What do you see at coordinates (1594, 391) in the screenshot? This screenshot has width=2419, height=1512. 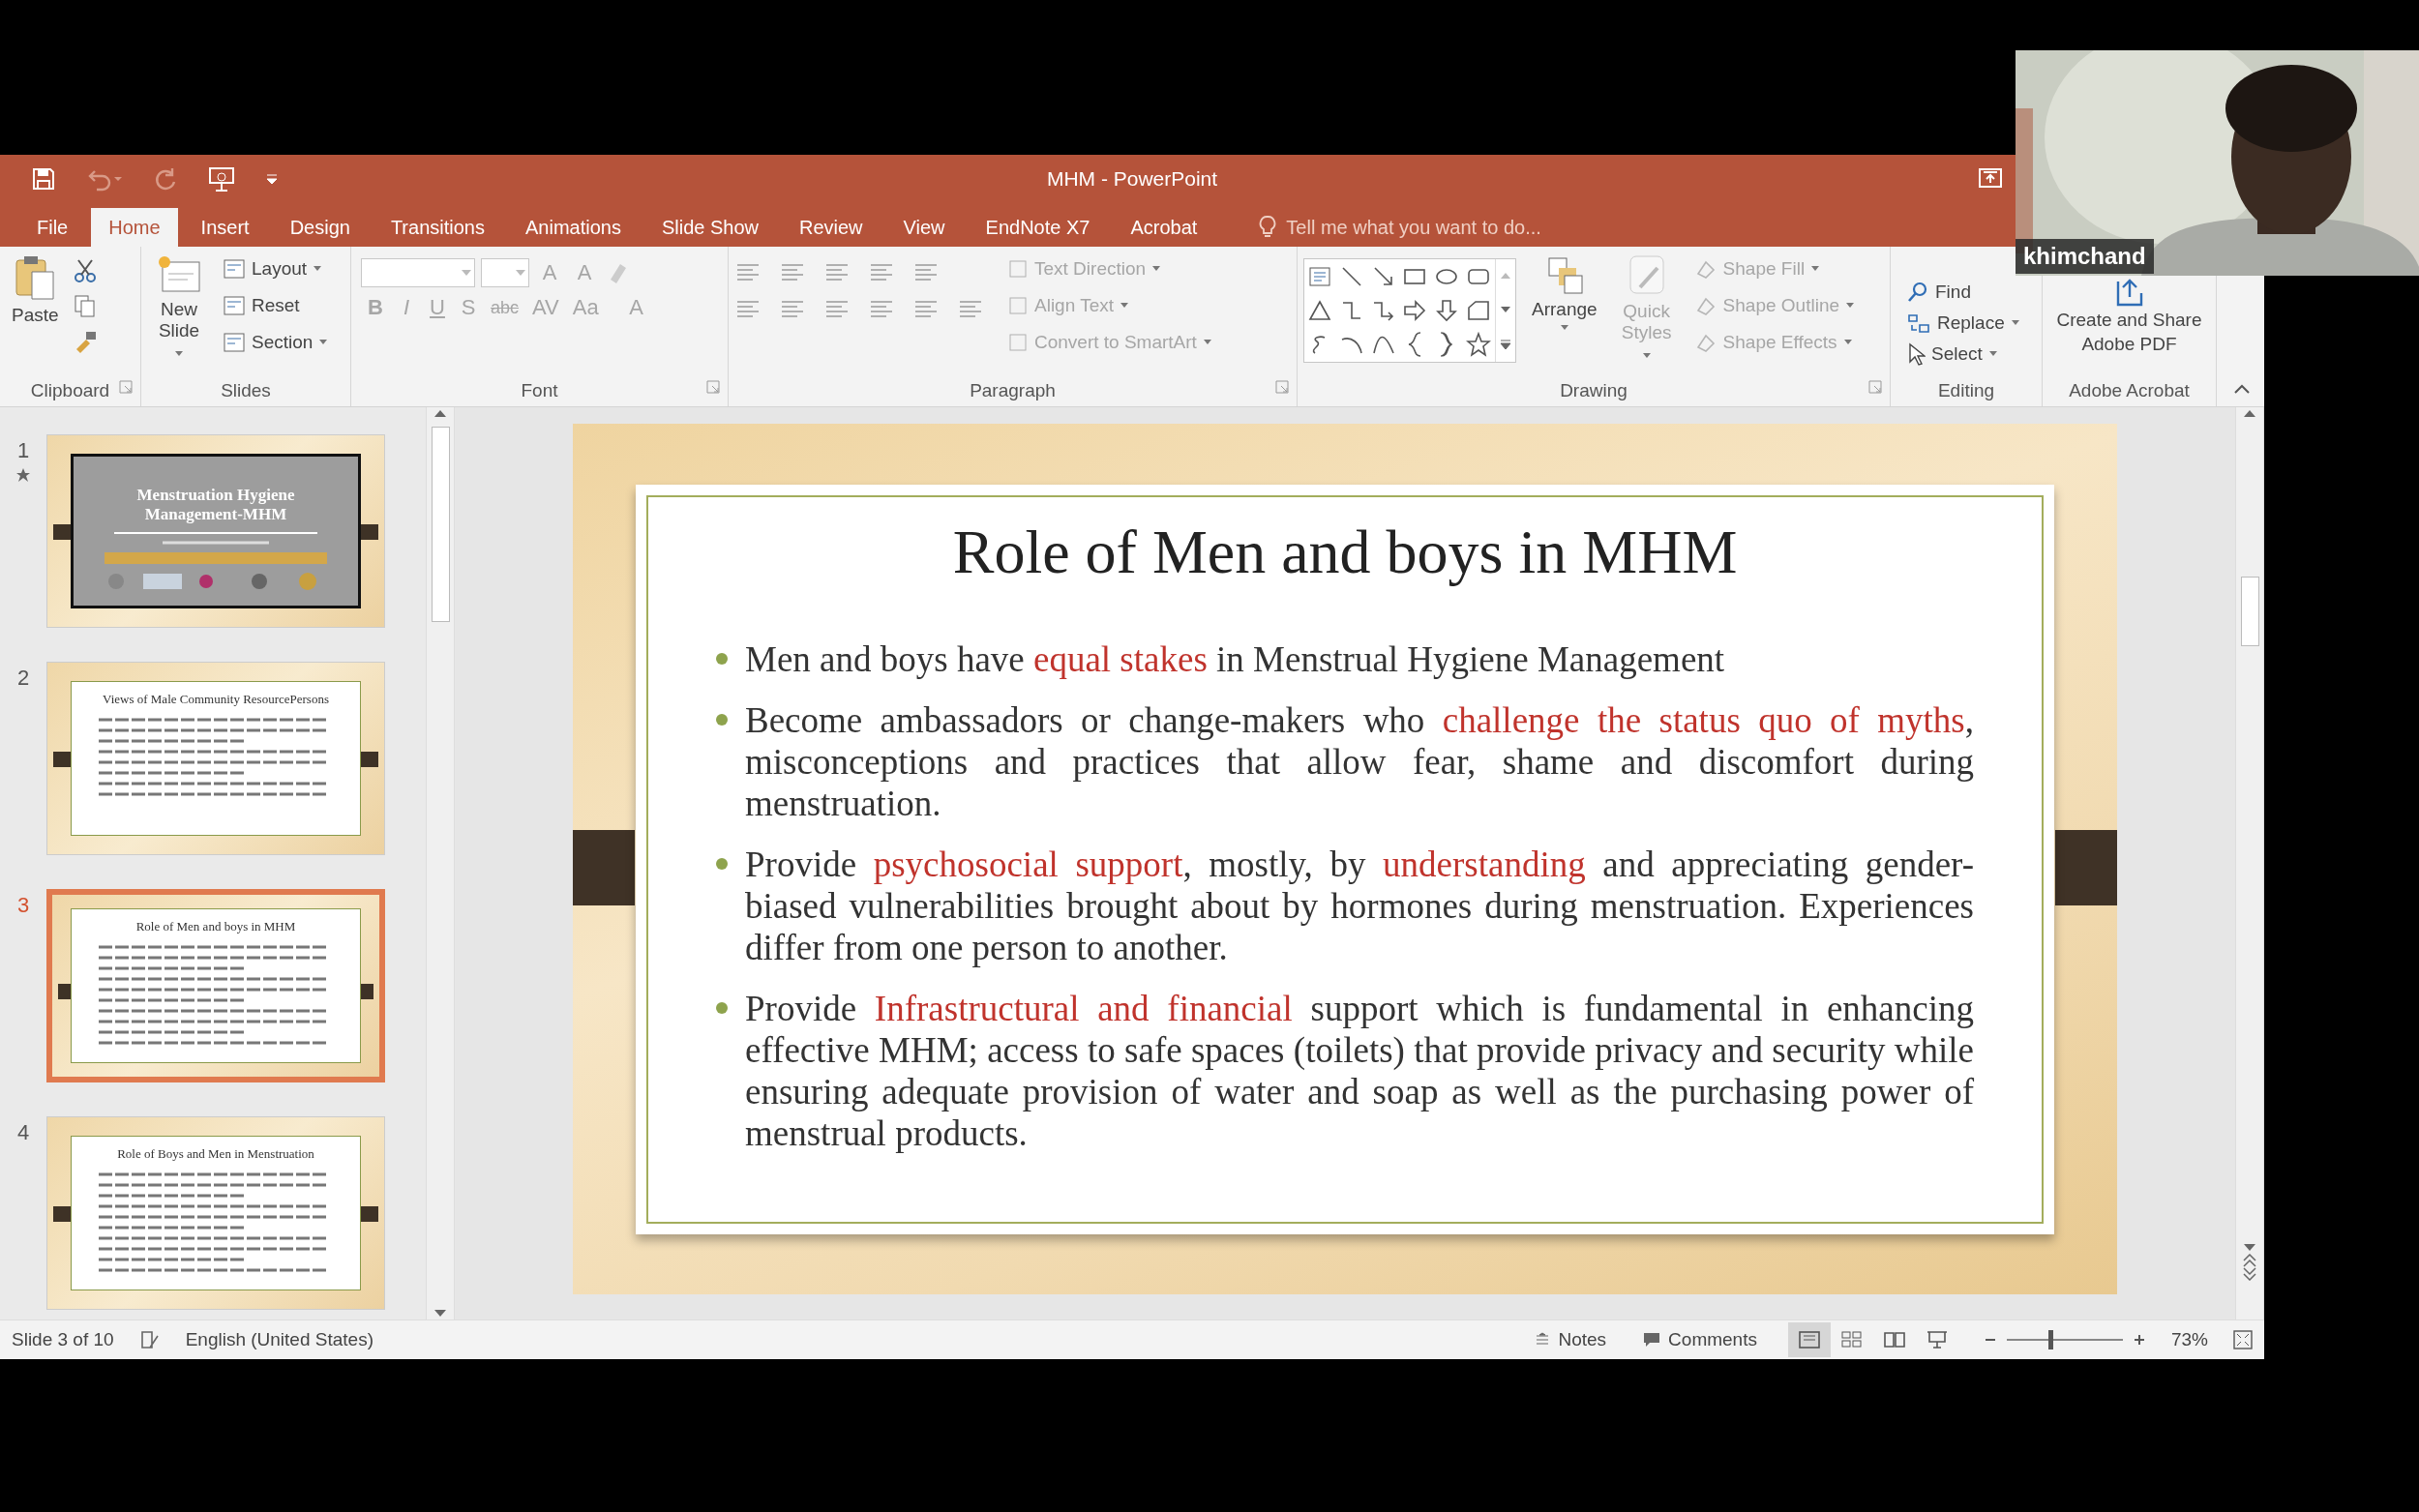 I see `group-label: Drawing` at bounding box center [1594, 391].